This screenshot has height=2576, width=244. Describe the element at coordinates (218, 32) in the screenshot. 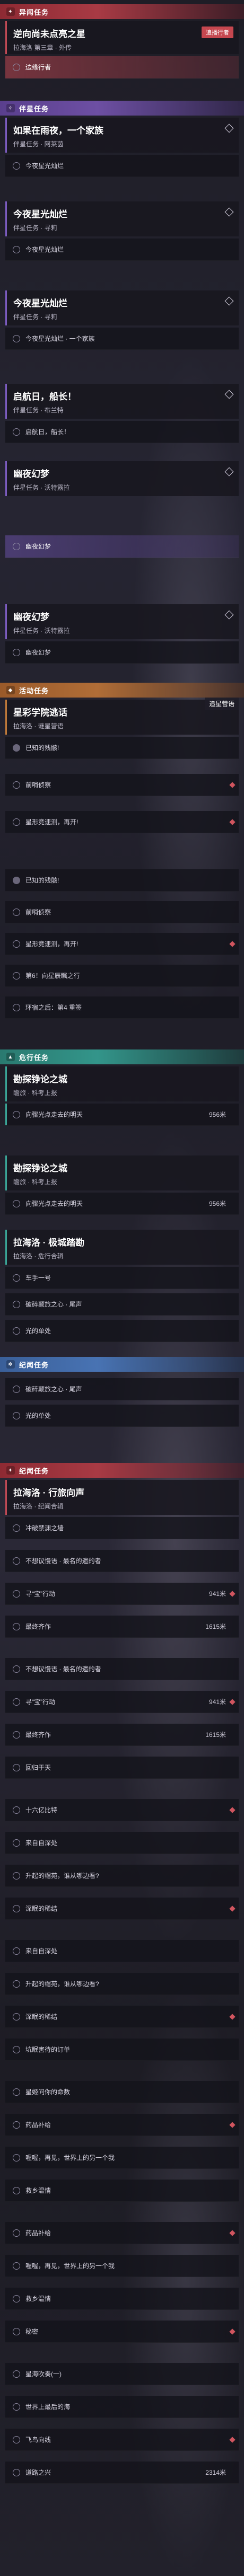

I see `tracking-badge: 追播行者` at that location.